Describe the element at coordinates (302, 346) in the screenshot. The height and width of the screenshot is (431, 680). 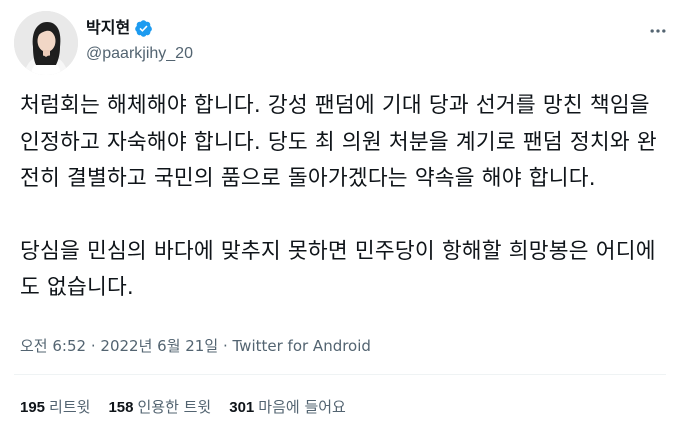
I see `tweet-source: Twitter for Android` at that location.